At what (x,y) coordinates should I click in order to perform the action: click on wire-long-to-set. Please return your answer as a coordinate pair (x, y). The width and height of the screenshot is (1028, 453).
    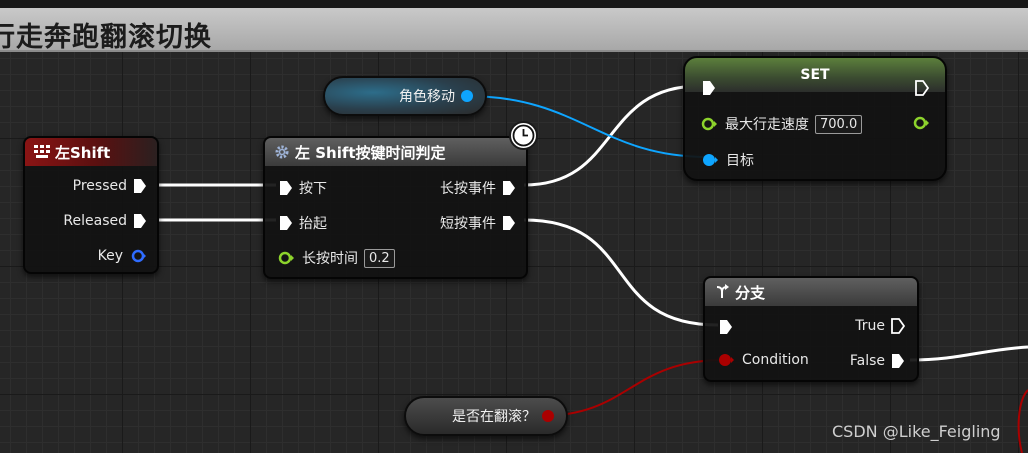
    Looking at the image, I should click on (612, 135).